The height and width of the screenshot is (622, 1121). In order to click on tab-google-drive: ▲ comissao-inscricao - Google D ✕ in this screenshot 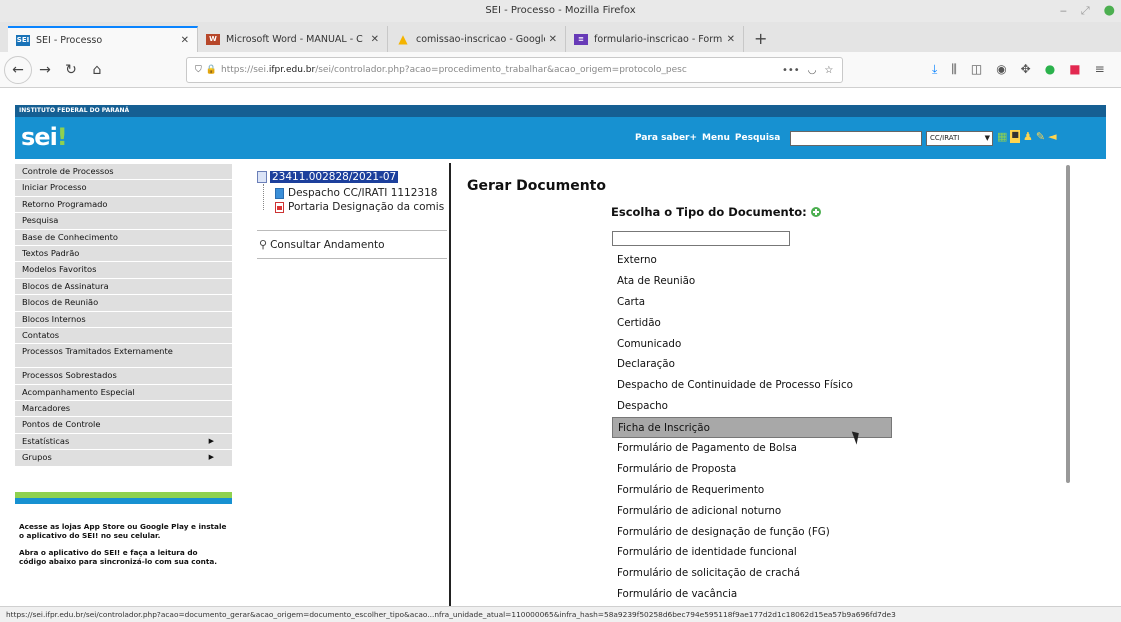, I will do `click(477, 39)`.